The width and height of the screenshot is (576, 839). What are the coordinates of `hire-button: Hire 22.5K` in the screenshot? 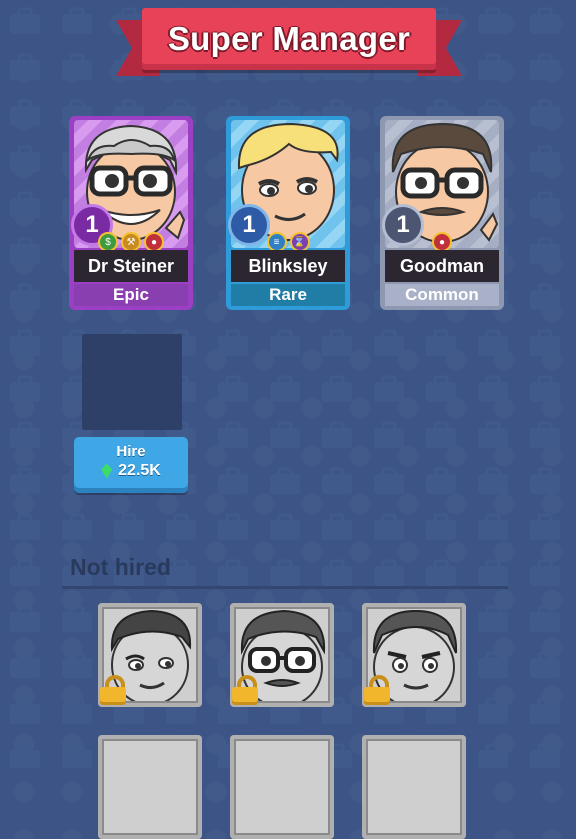 It's located at (131, 465).